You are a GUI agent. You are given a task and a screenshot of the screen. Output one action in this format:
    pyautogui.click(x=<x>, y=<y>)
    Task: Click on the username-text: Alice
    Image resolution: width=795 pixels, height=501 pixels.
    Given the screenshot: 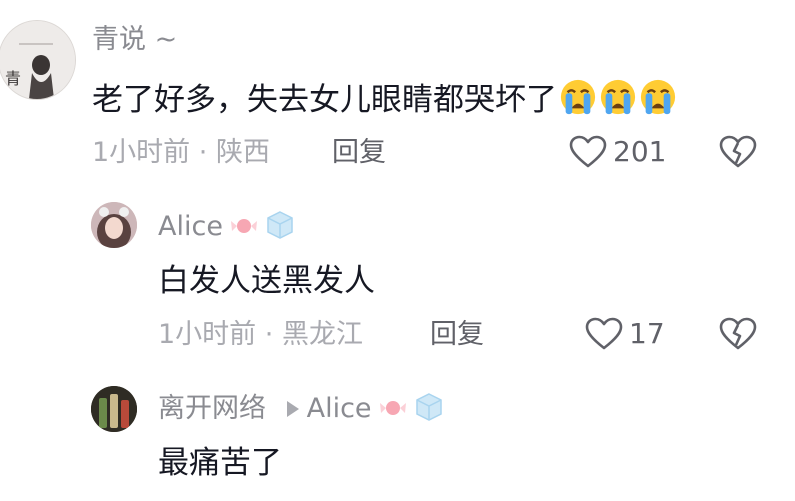 What is the action you would take?
    pyautogui.click(x=190, y=226)
    